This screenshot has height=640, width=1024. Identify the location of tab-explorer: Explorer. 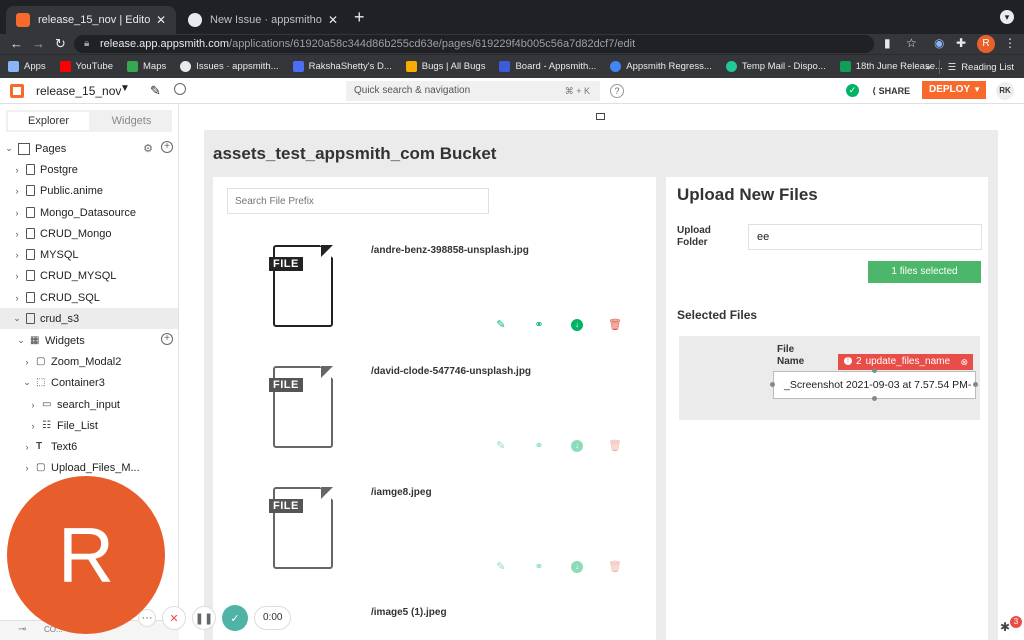
(48, 121).